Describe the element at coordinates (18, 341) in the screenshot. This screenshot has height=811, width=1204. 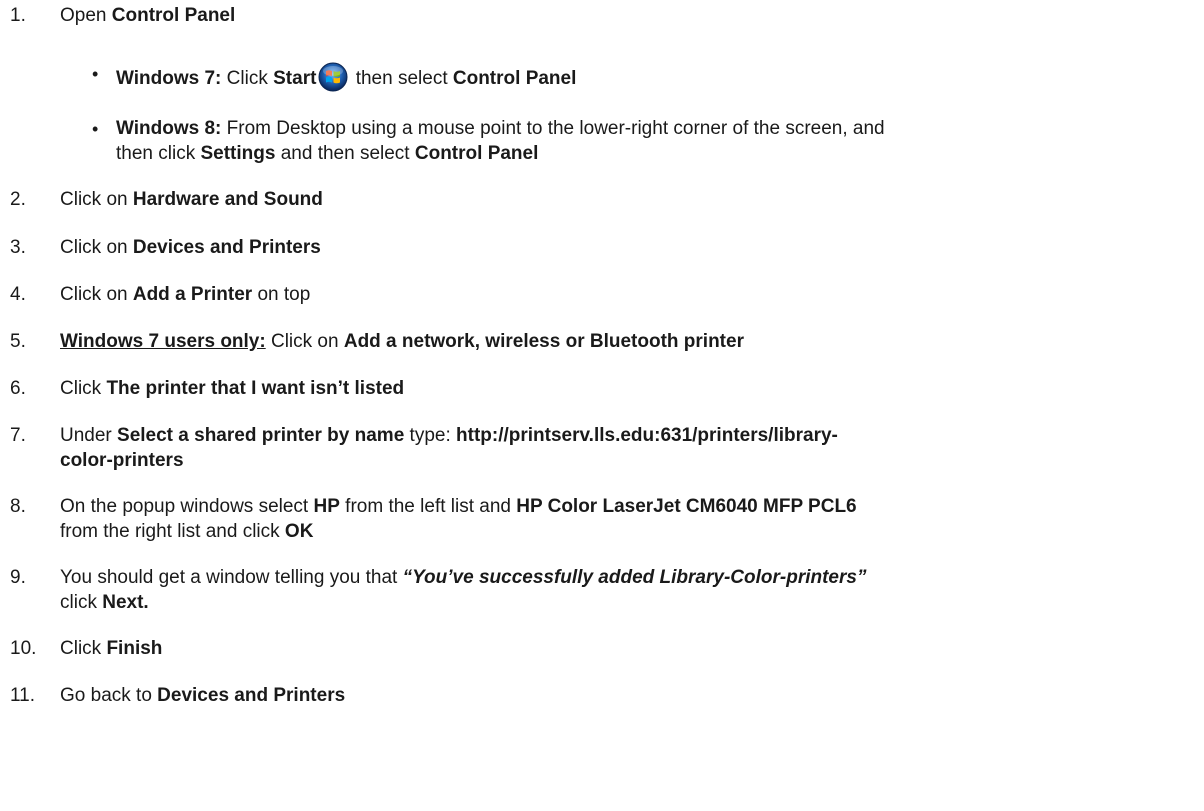
I see `step-number: 5.` at that location.